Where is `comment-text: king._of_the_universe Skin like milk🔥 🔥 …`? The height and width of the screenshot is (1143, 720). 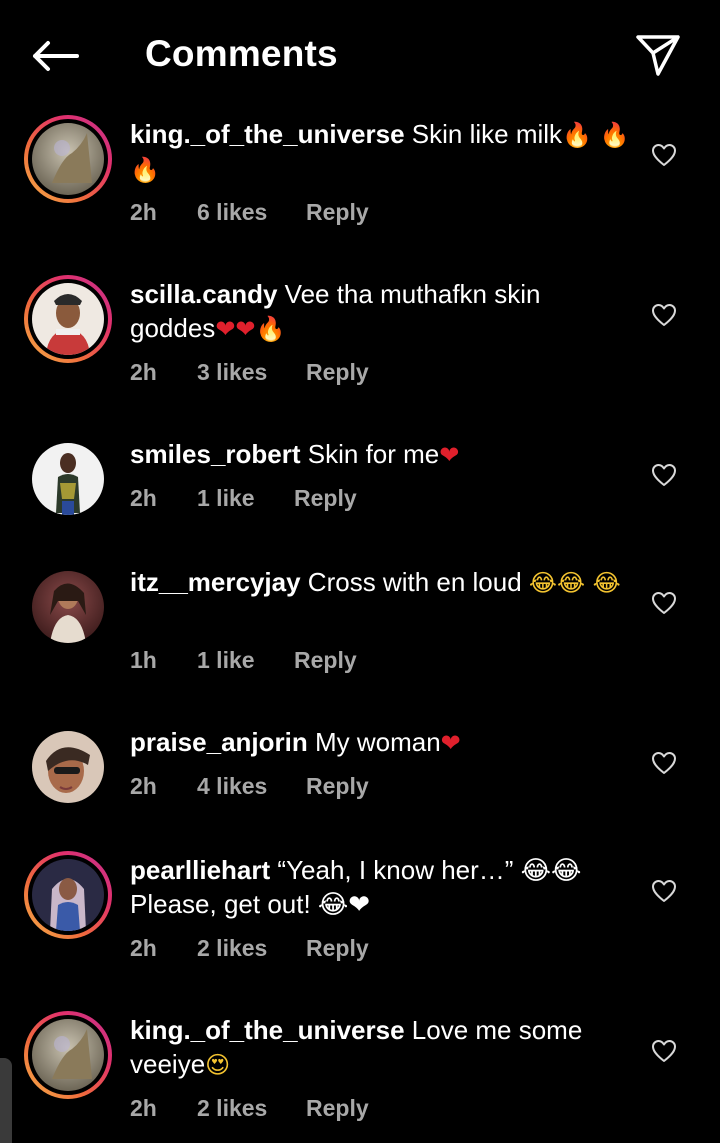
comment-text: king._of_the_universe Skin like milk🔥 🔥 … is located at coordinates (380, 152).